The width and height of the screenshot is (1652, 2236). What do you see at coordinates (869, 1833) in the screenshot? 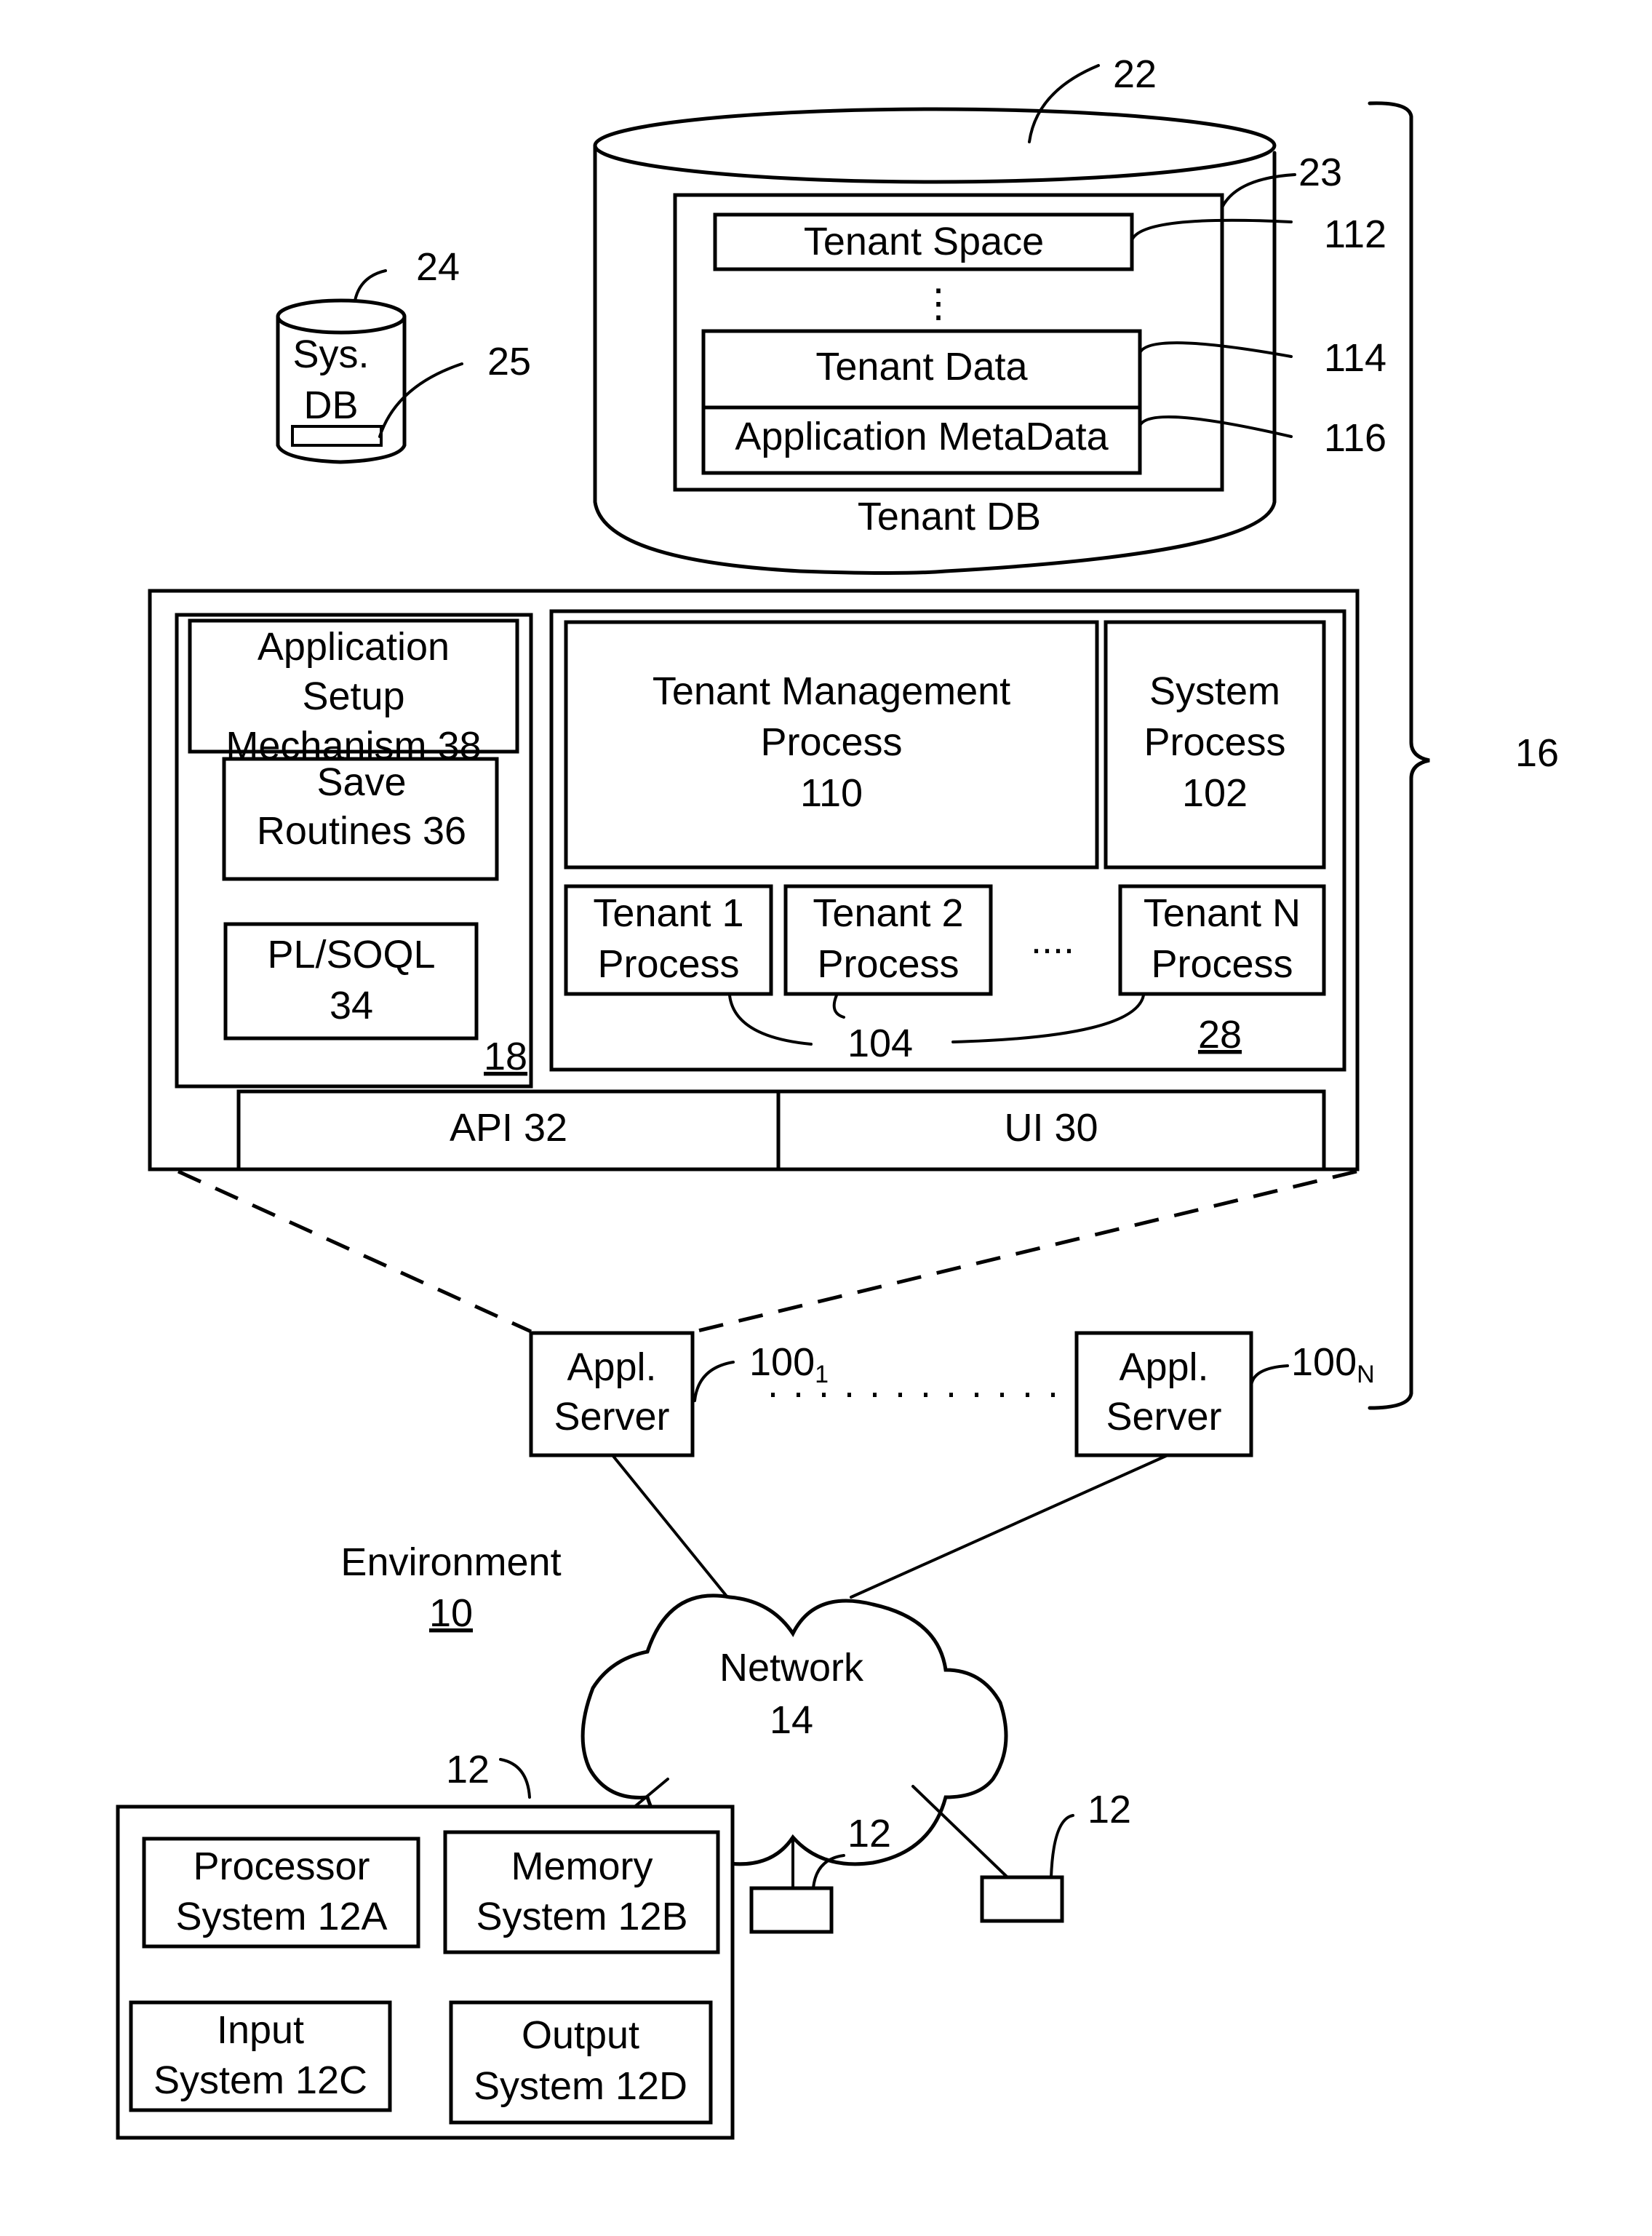
I see `user-system-small-1-ref: 12` at bounding box center [869, 1833].